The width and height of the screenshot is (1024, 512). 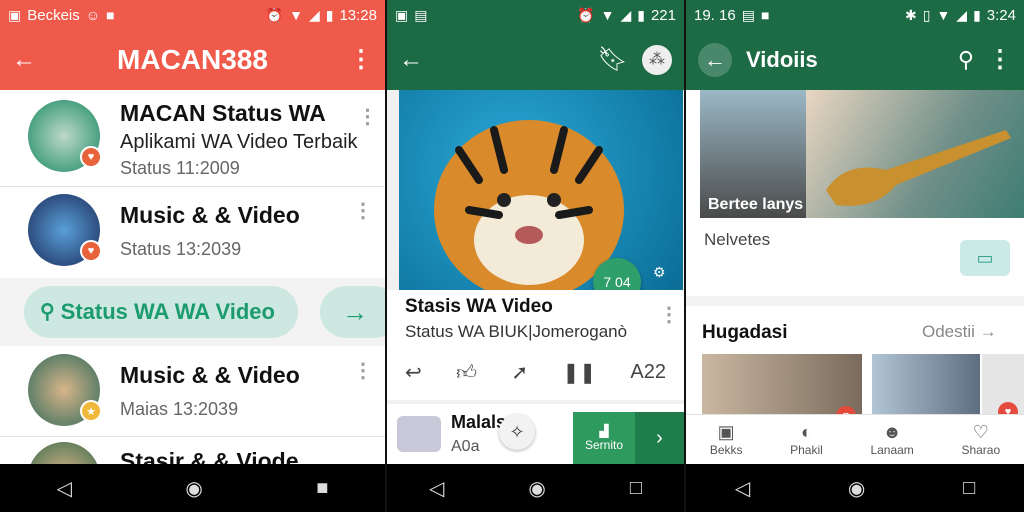 I want to click on status-left-text: 19. 16, so click(x=715, y=15).